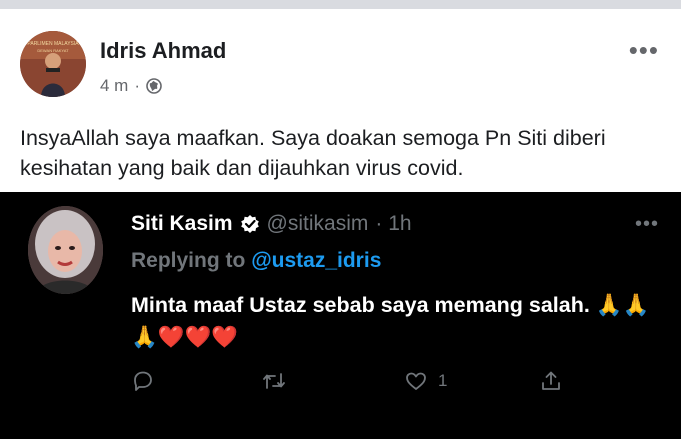 The image size is (681, 439). What do you see at coordinates (131, 86) in the screenshot?
I see `post-meta: 4 m ·` at bounding box center [131, 86].